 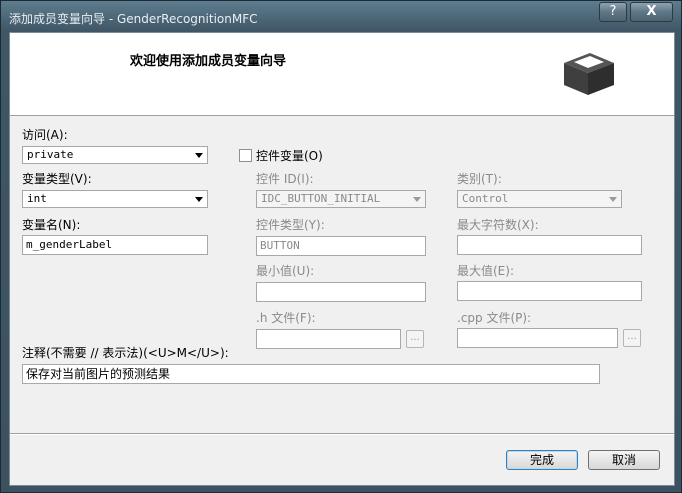 What do you see at coordinates (494, 318) in the screenshot?
I see `cpp-file-label: .cpp 文件(P):` at bounding box center [494, 318].